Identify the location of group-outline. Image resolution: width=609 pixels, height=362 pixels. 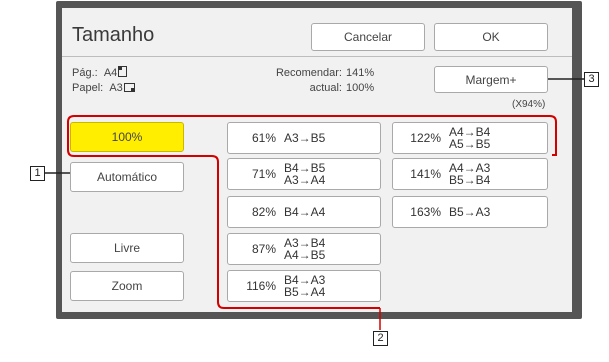
(312, 135).